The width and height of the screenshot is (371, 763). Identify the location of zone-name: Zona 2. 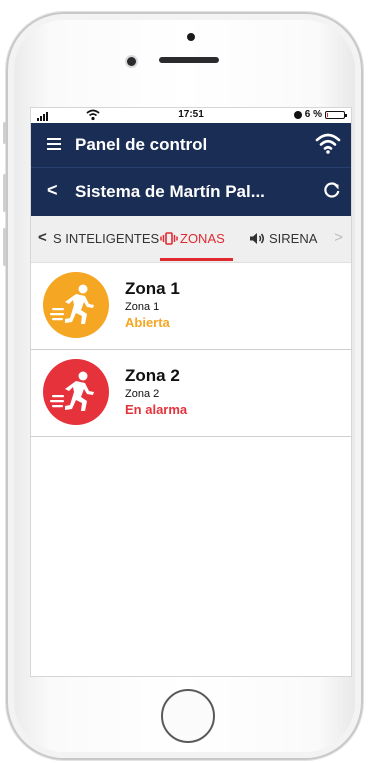
(152, 375).